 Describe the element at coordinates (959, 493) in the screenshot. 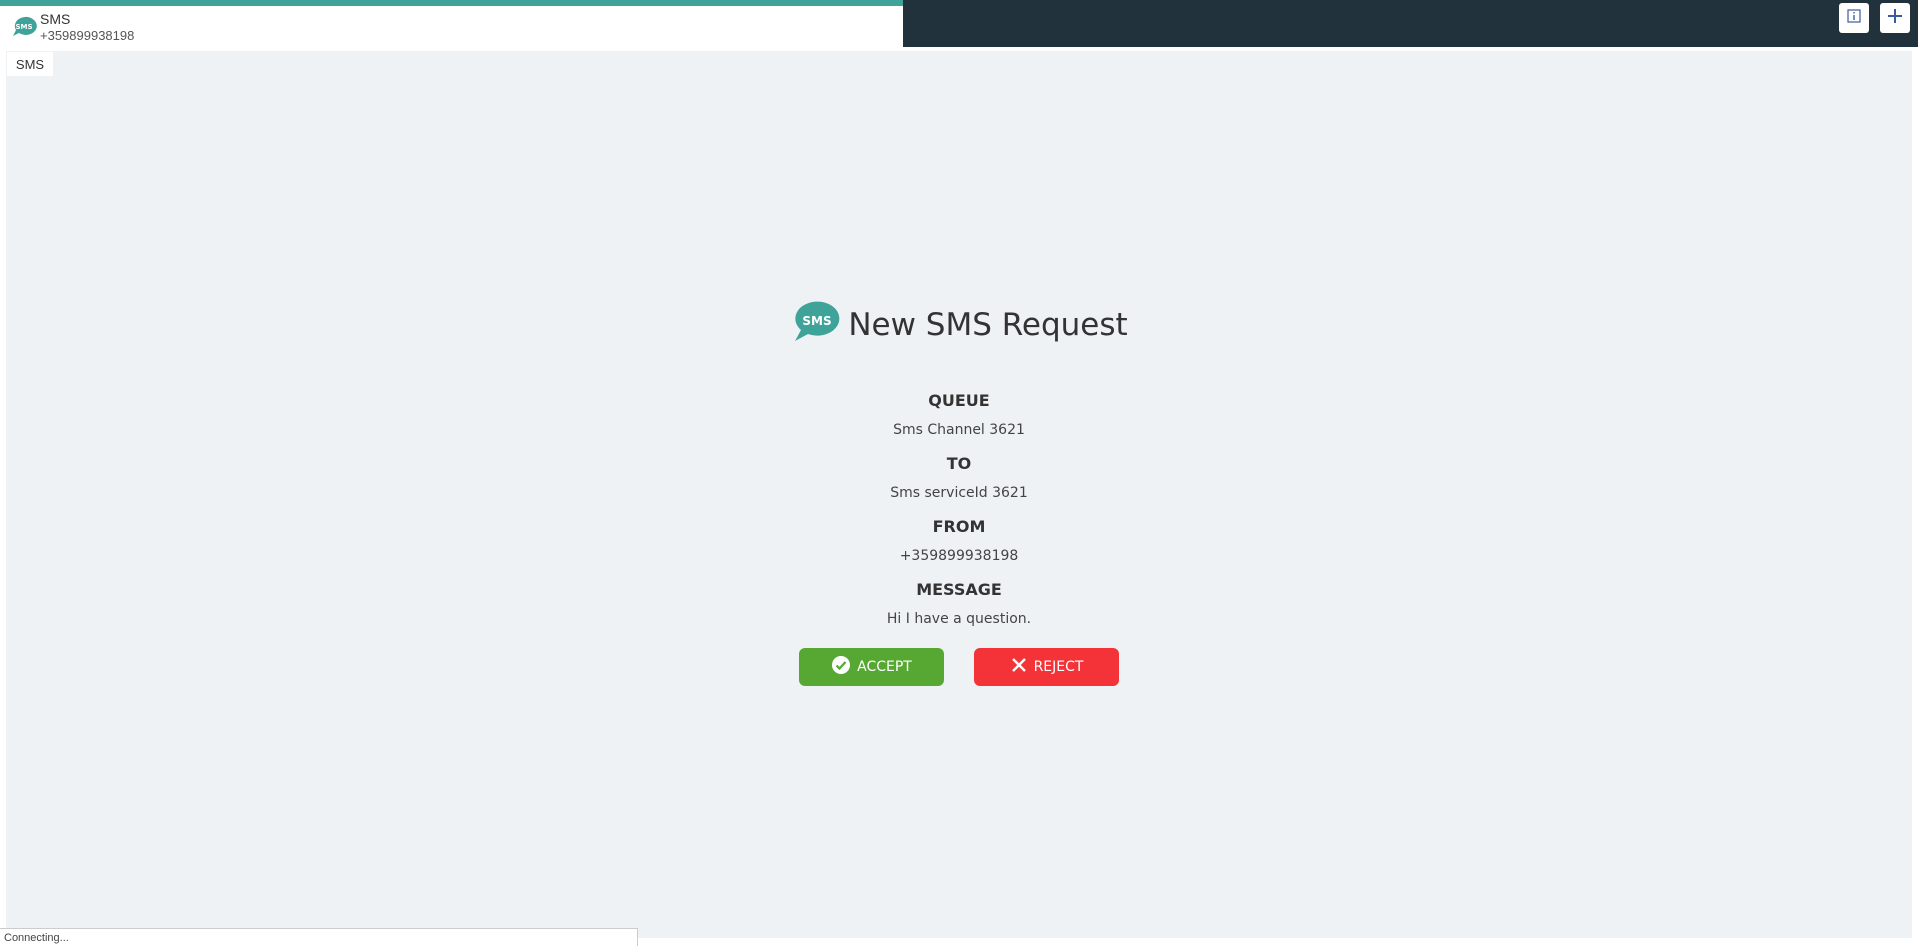

I see `to-value: Sms serviceId 3621` at that location.